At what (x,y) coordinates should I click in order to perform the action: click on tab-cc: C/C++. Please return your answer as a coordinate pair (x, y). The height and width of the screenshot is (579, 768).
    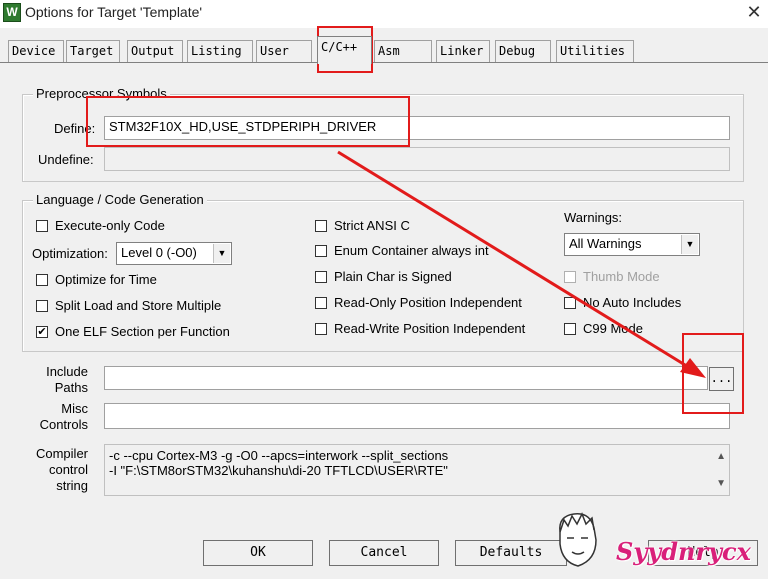
    Looking at the image, I should click on (344, 50).